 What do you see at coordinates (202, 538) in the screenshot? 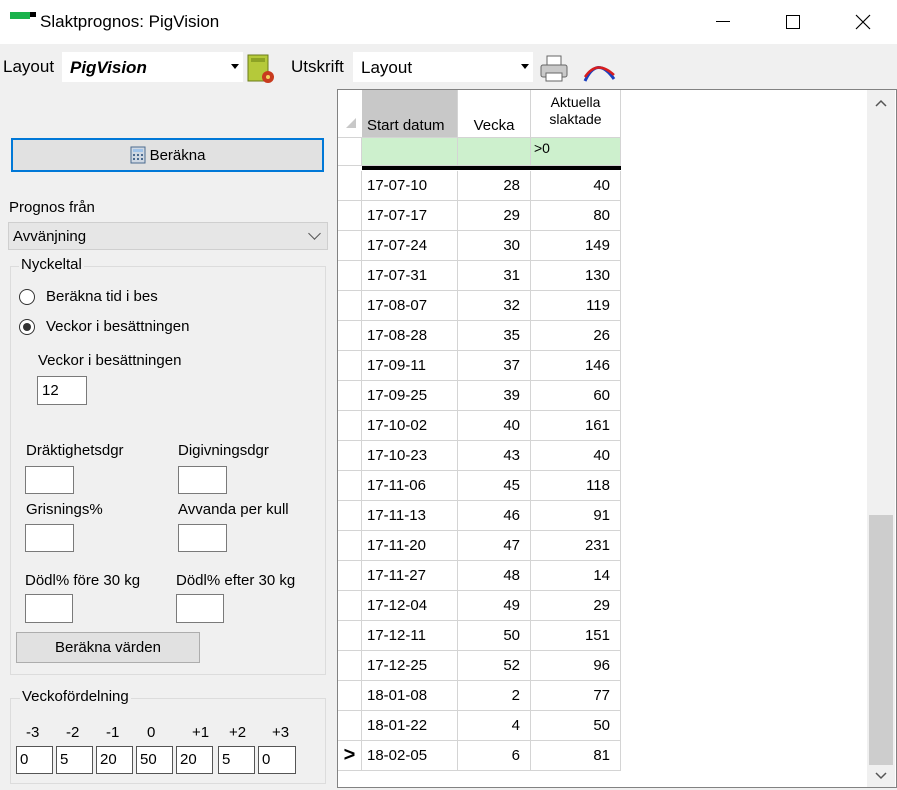
I see `avvanda-input` at bounding box center [202, 538].